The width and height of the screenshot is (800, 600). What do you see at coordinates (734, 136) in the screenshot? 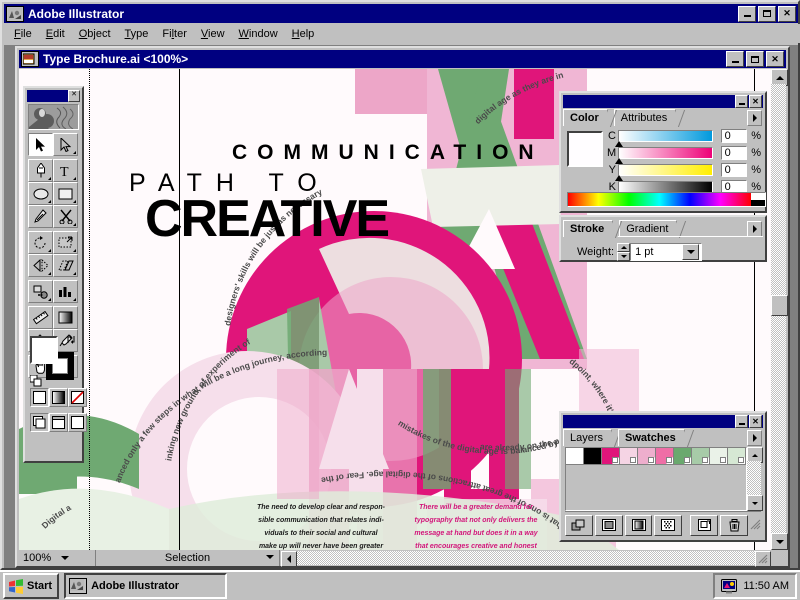
I see `cyan-value: 0` at bounding box center [734, 136].